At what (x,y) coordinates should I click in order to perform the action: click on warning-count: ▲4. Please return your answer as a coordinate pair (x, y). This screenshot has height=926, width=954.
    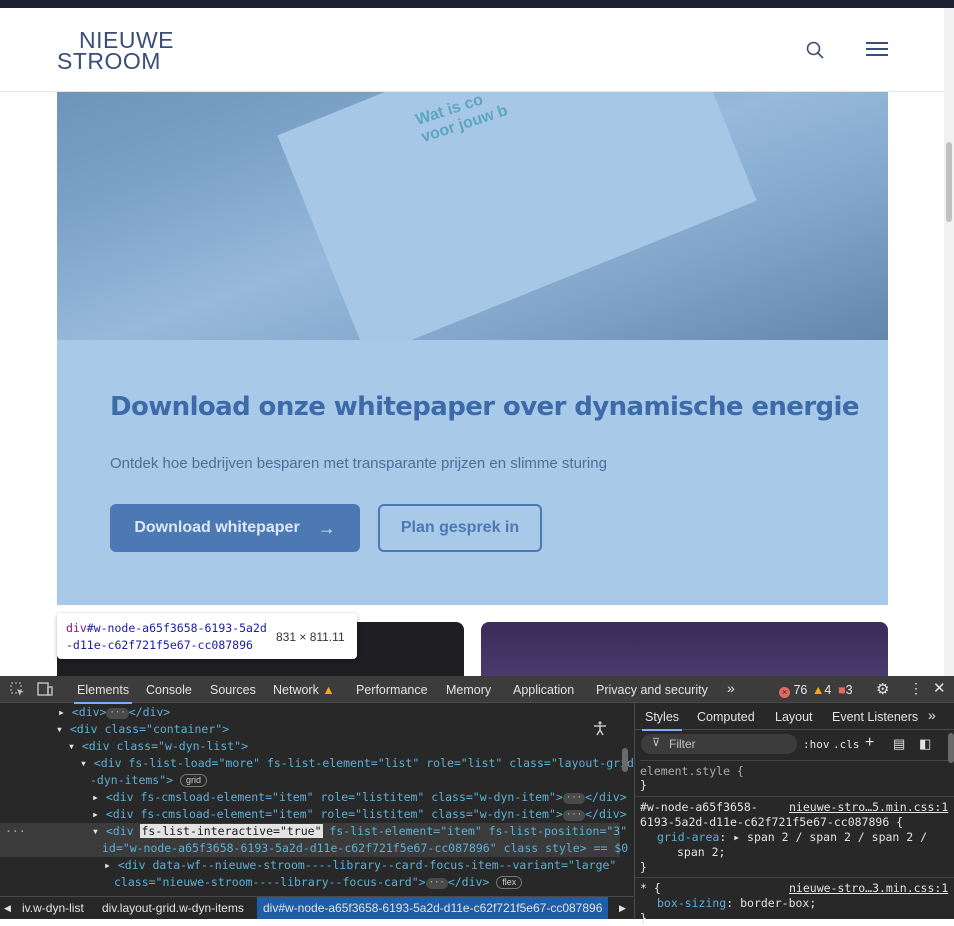
    Looking at the image, I should click on (821, 690).